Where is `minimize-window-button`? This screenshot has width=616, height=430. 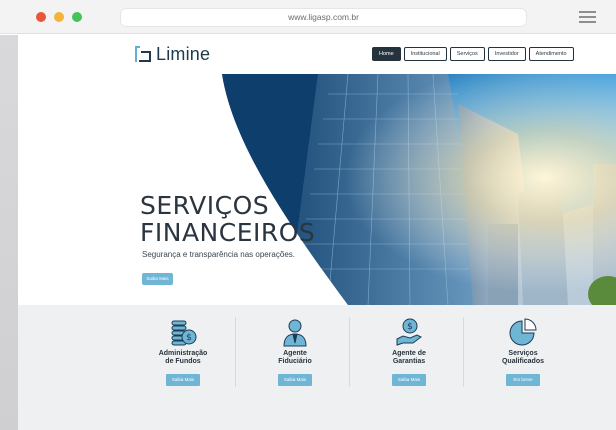
minimize-window-button is located at coordinates (59, 17).